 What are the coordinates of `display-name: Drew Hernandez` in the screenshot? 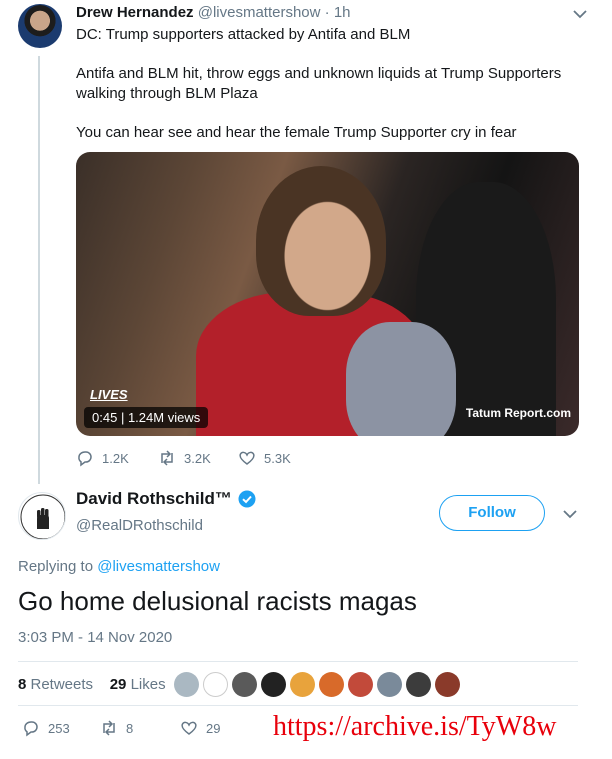 It's located at (135, 12).